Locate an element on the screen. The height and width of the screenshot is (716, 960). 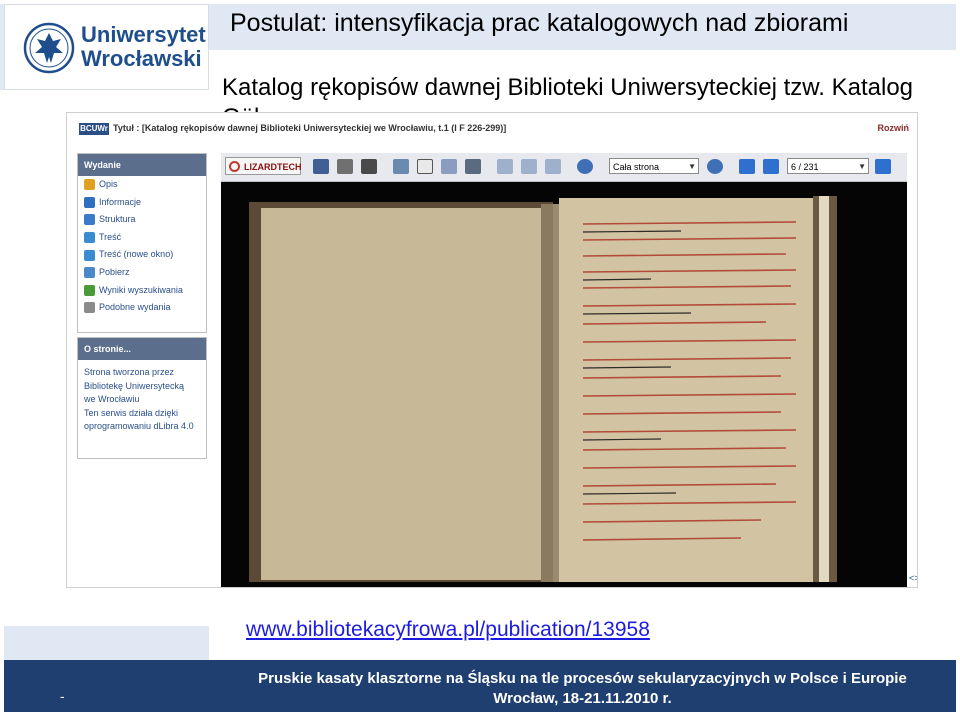
edition-menu-item: Wyniki wyszukiwania is located at coordinates (142, 291).